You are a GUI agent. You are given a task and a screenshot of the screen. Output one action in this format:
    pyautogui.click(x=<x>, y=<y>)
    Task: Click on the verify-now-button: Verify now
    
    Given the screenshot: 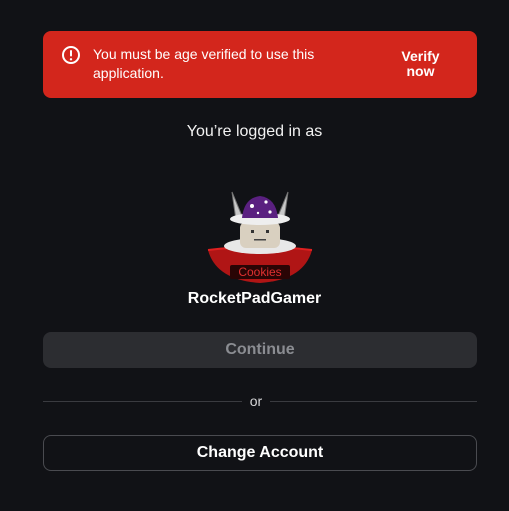 What is the action you would take?
    pyautogui.click(x=420, y=64)
    